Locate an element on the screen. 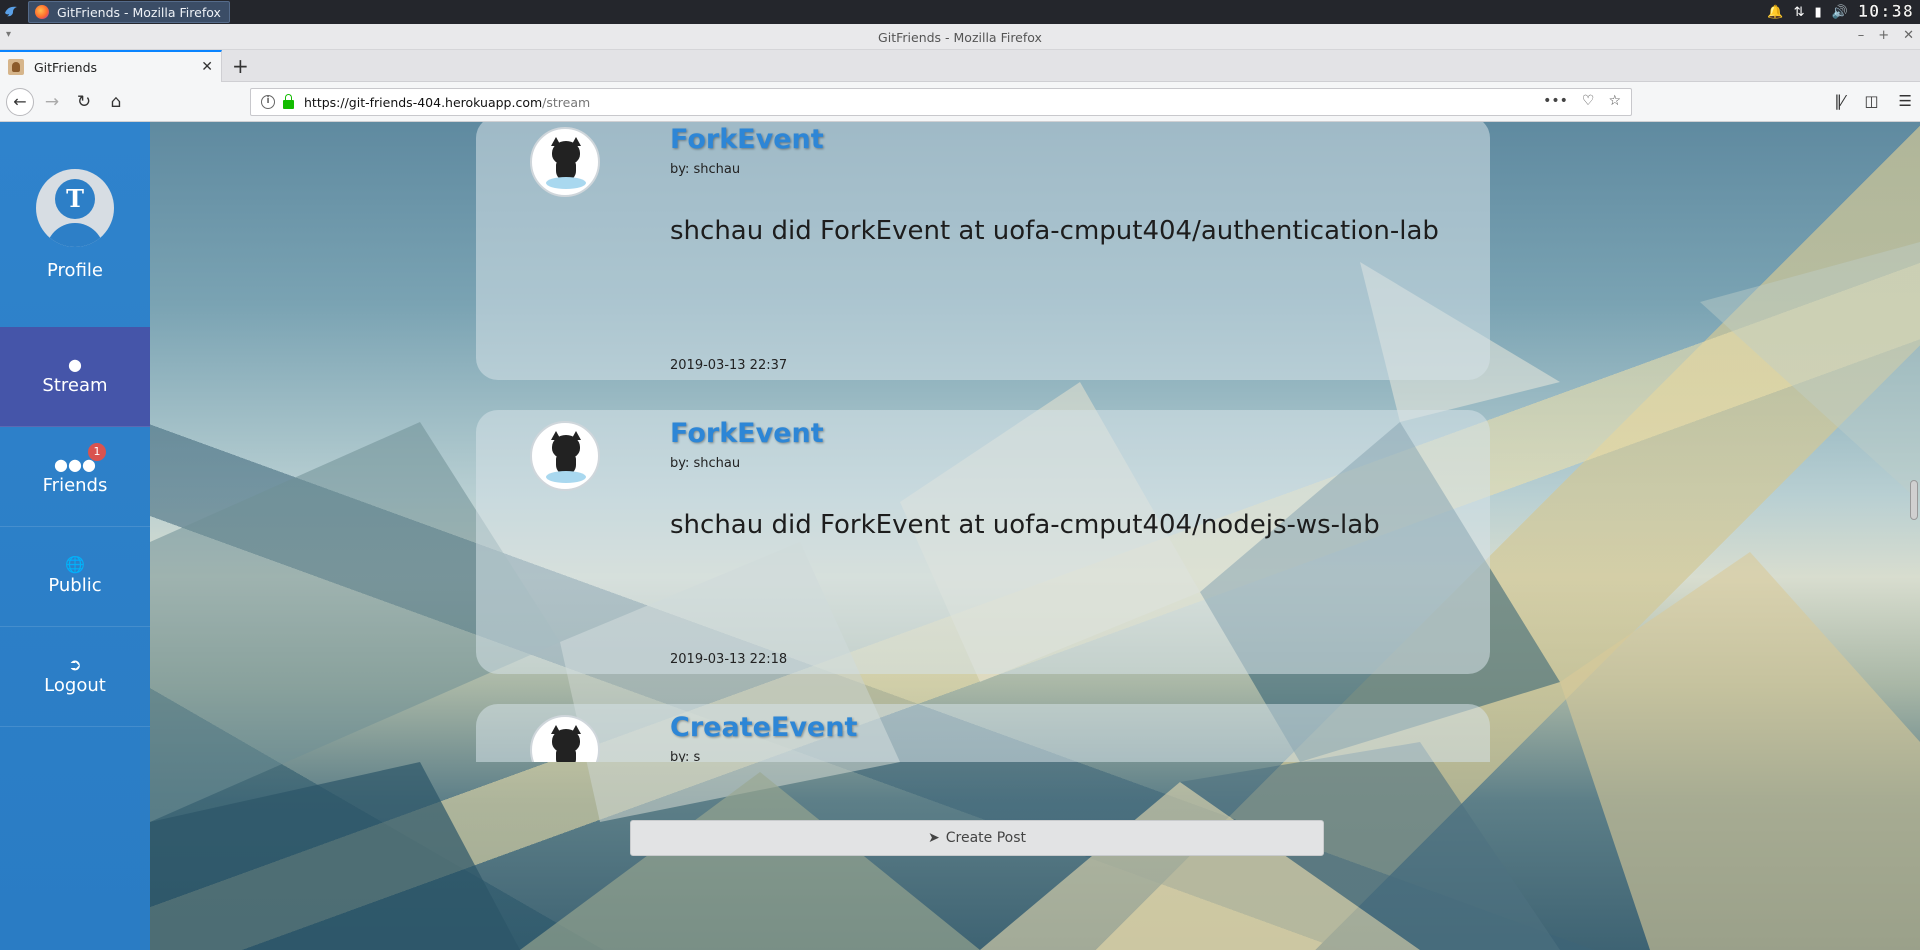  bookmark-star-icon: ☆ is located at coordinates (1614, 101).